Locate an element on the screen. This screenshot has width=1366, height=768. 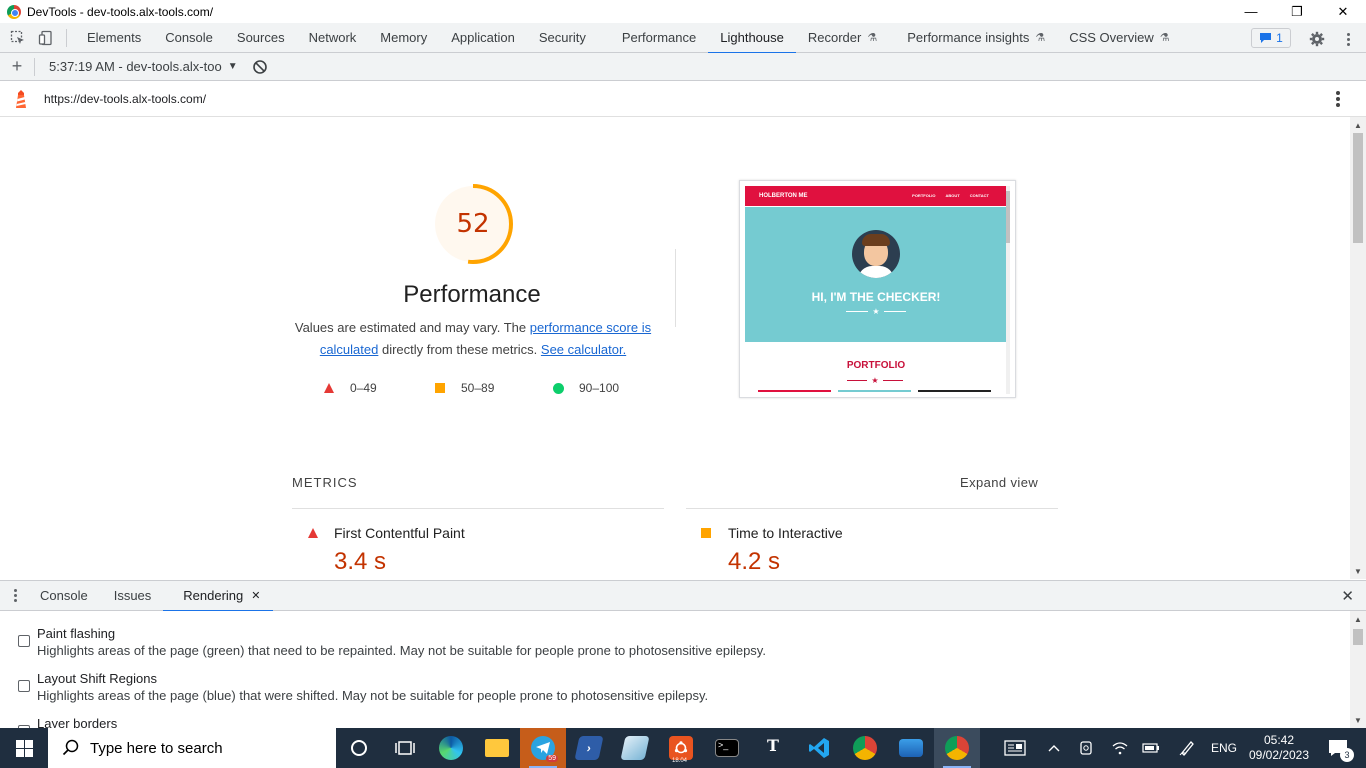
file-explorer-icon is located at coordinates (497, 748).